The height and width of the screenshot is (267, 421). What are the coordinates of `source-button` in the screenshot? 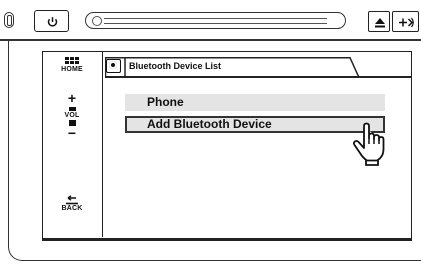 It's located at (405, 21).